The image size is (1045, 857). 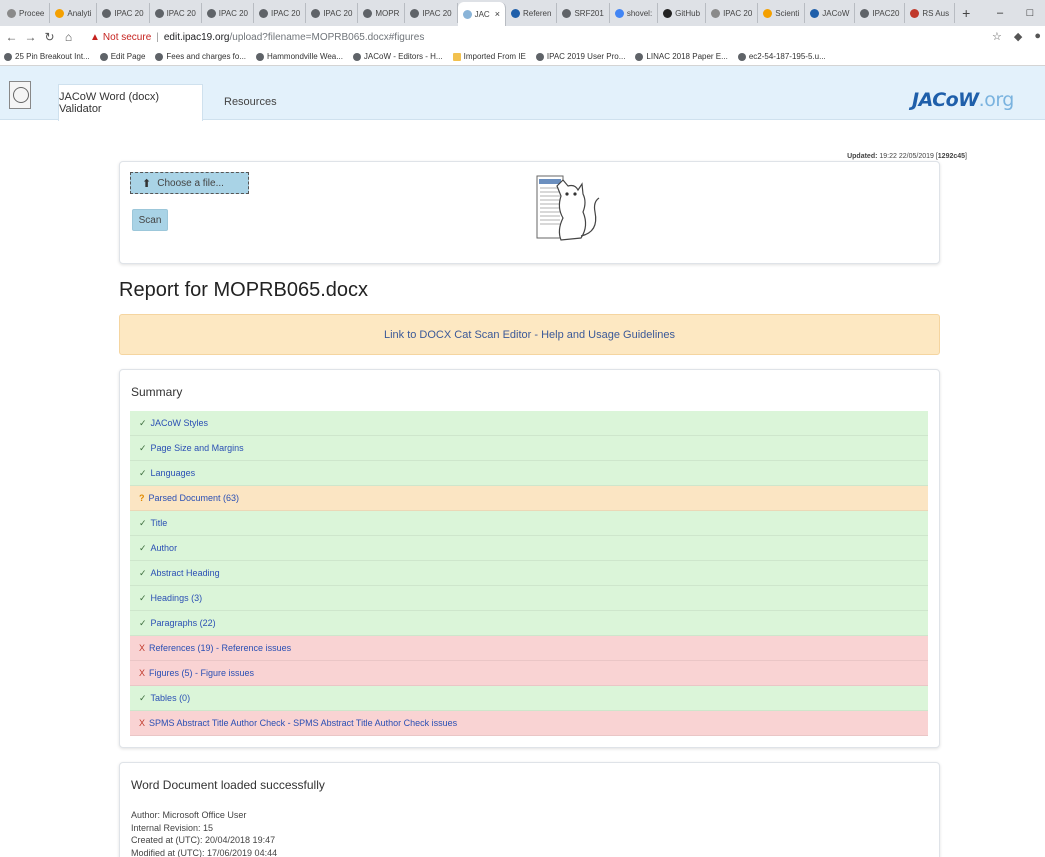 What do you see at coordinates (122, 56) in the screenshot?
I see `bookmark-item: Edit Page` at bounding box center [122, 56].